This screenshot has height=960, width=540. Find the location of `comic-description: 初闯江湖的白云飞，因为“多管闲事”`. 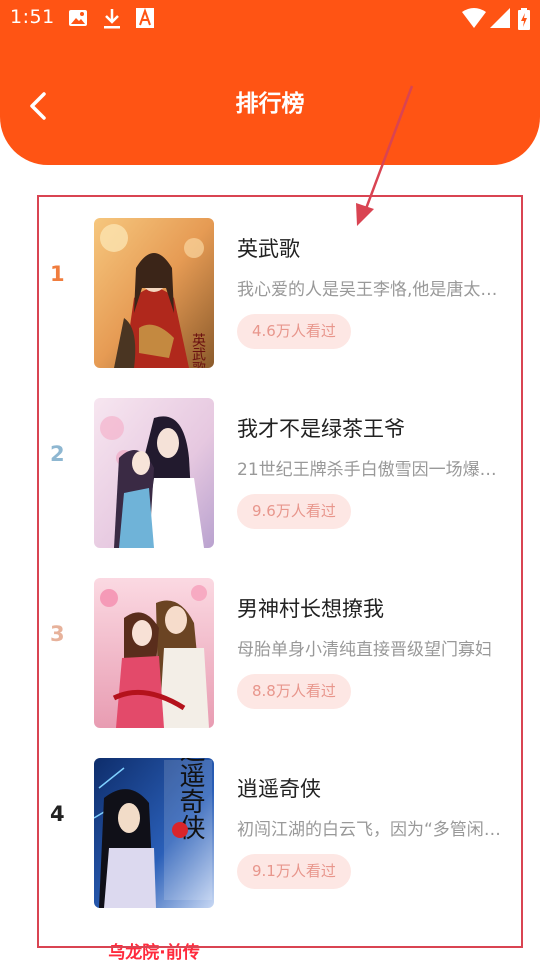

comic-description: 初闯江湖的白云飞，因为“多管闲事” is located at coordinates (373, 830).